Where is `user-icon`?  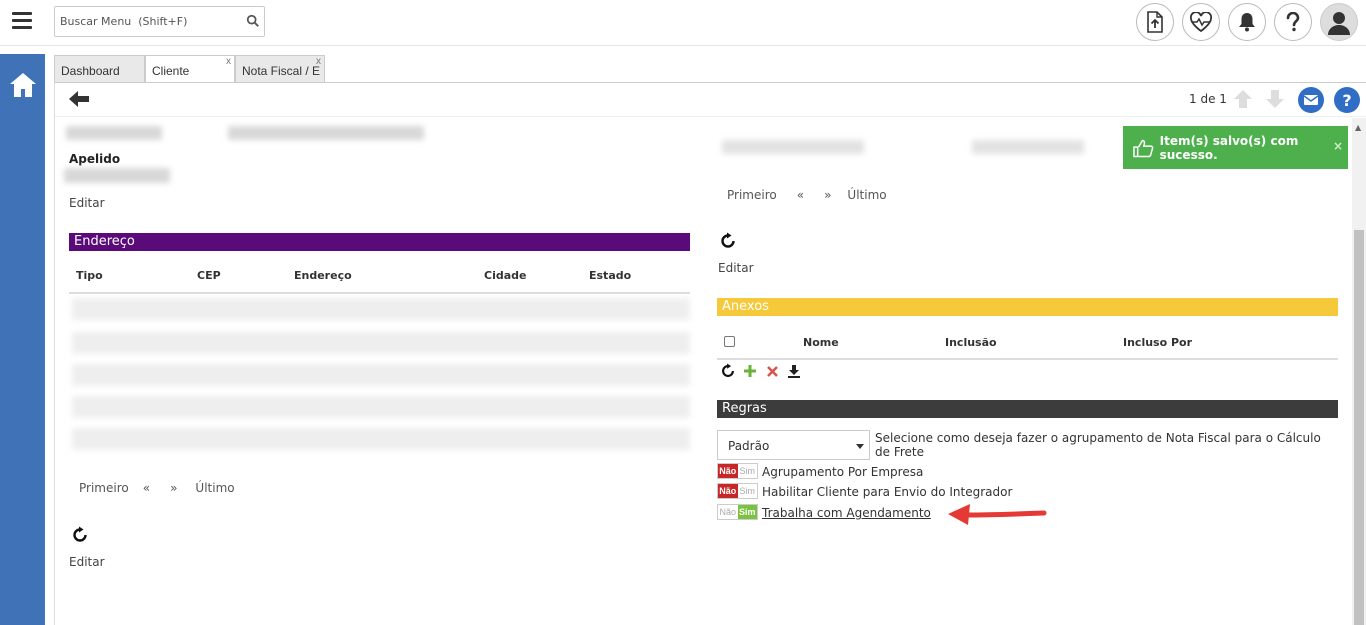 user-icon is located at coordinates (1339, 23).